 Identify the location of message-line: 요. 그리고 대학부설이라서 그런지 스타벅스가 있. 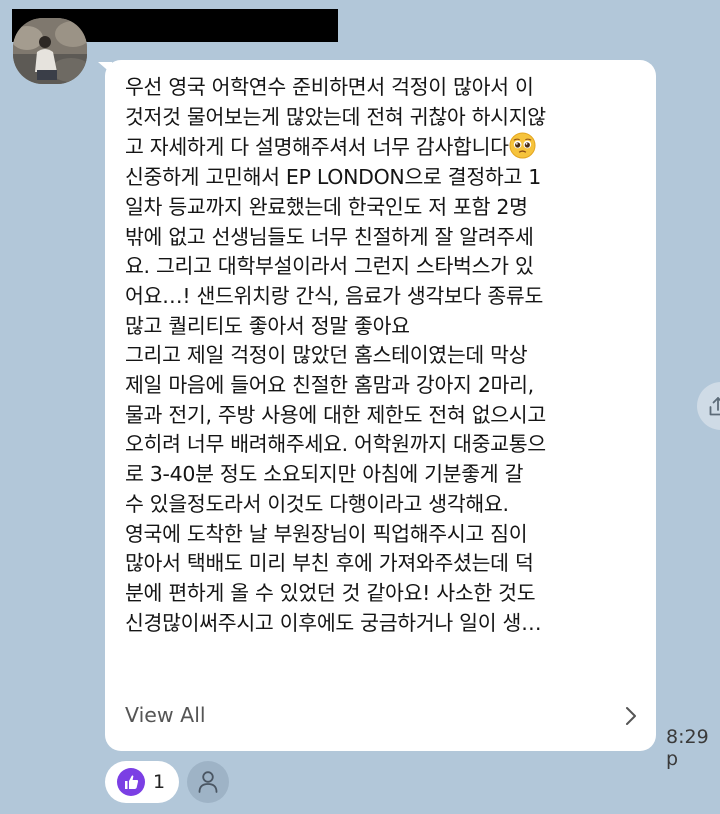
(329, 266).